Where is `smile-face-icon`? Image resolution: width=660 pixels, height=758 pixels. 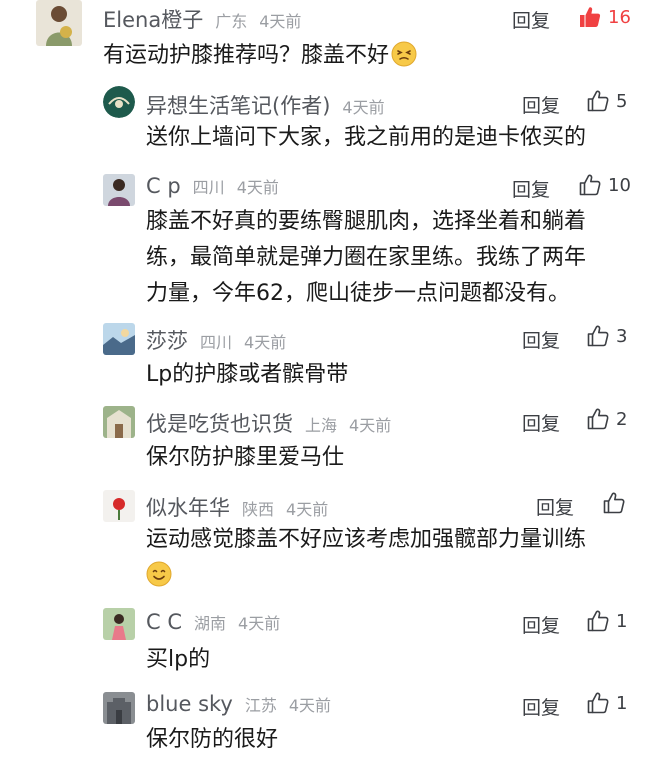
smile-face-icon is located at coordinates (159, 574).